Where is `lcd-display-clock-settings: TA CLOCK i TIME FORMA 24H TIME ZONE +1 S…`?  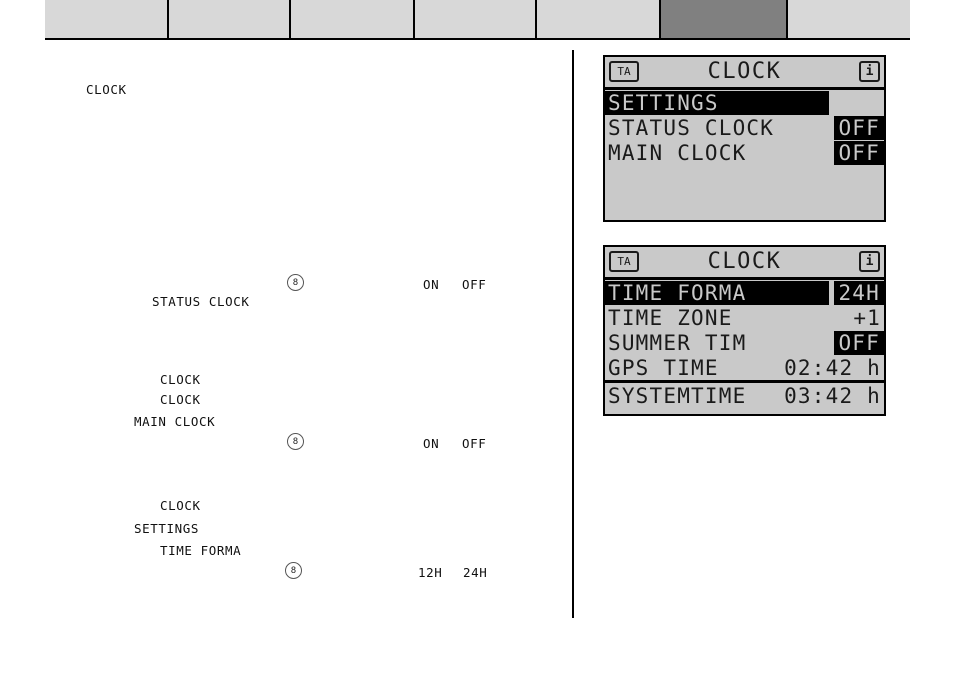 lcd-display-clock-settings: TA CLOCK i TIME FORMA 24H TIME ZONE +1 S… is located at coordinates (744, 330).